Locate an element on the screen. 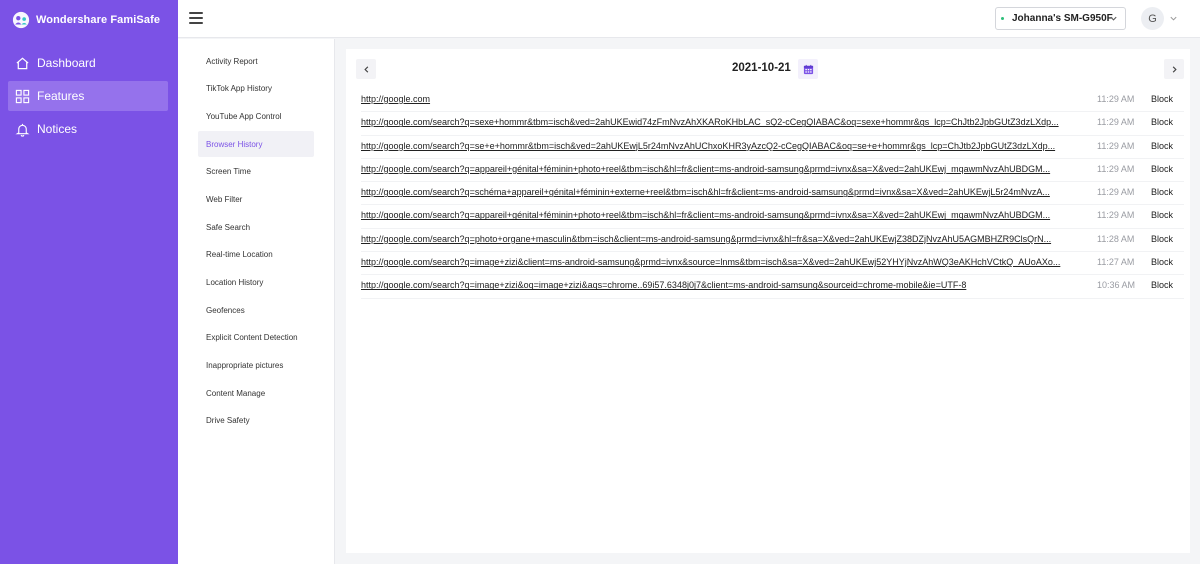  visited-url-link: http://google.com is located at coordinates (721, 99).